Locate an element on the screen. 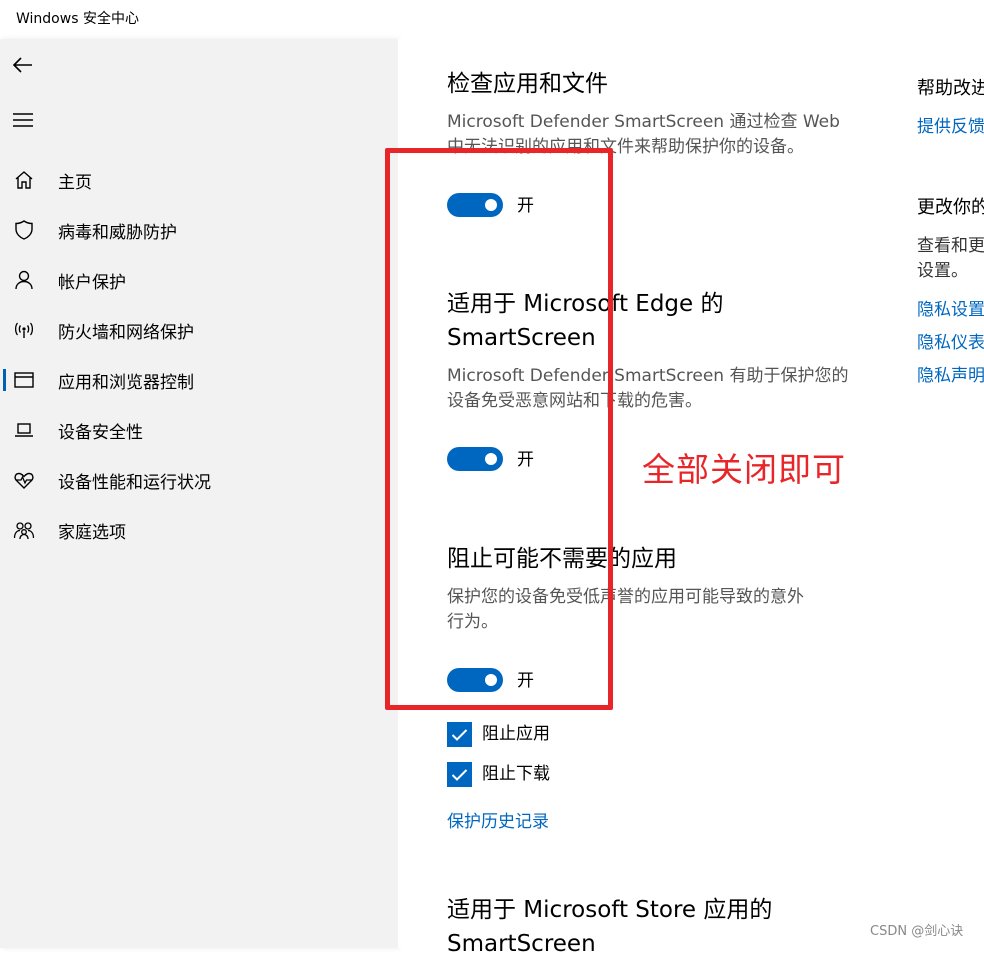 This screenshot has width=984, height=961. home-icon is located at coordinates (24, 180).